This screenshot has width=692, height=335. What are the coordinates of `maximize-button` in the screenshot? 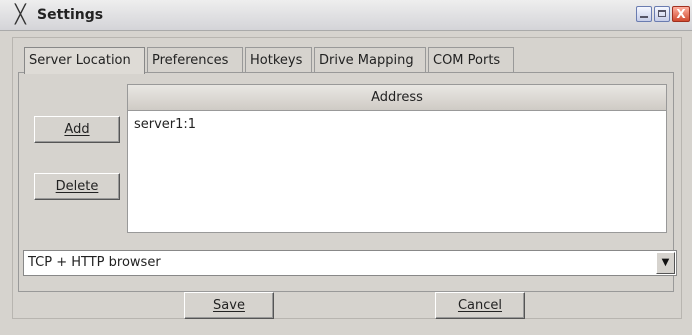 It's located at (662, 14).